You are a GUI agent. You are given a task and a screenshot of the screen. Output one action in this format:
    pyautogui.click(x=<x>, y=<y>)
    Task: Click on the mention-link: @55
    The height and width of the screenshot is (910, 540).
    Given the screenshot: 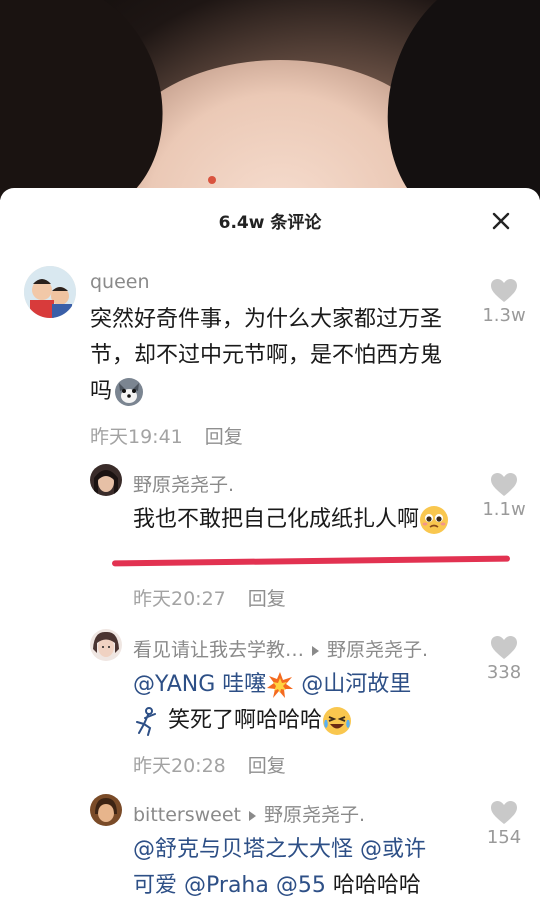 What is the action you would take?
    pyautogui.click(x=301, y=885)
    